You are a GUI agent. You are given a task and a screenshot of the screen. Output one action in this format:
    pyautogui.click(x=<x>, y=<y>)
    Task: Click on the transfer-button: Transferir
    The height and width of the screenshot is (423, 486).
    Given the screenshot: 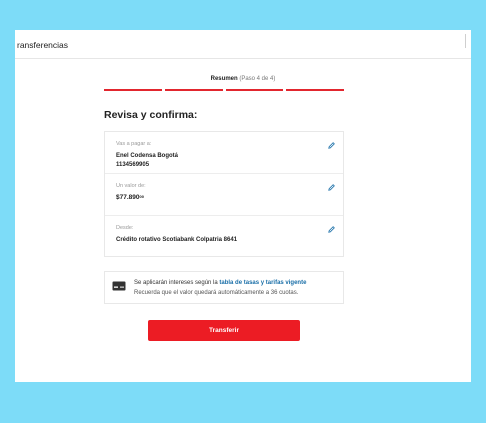 What is the action you would take?
    pyautogui.click(x=224, y=330)
    